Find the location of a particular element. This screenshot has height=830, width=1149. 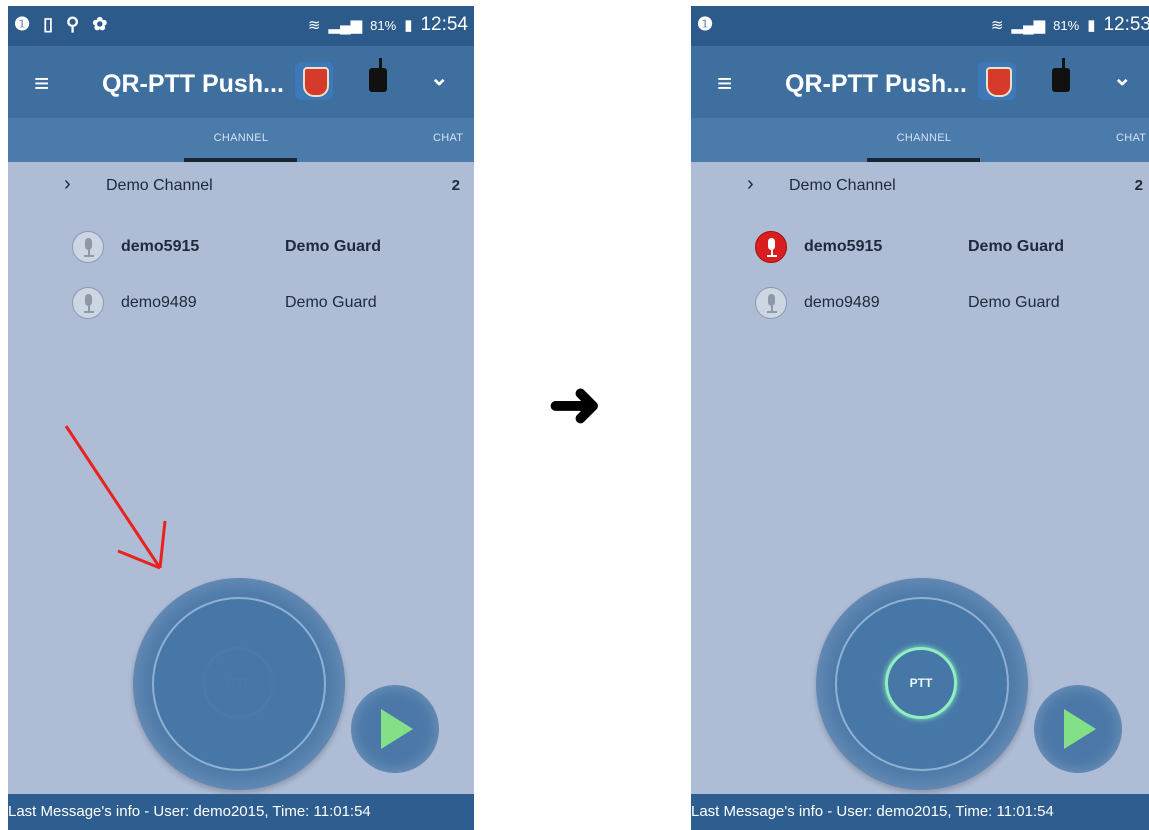

microphone-speaking-icon is located at coordinates (771, 247).